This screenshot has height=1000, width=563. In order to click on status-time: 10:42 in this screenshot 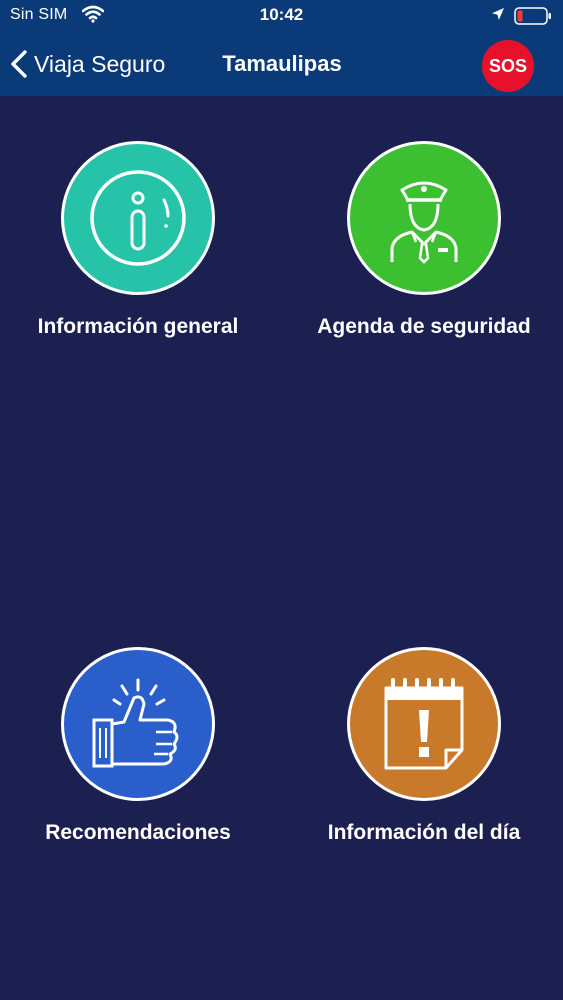, I will do `click(281, 14)`.